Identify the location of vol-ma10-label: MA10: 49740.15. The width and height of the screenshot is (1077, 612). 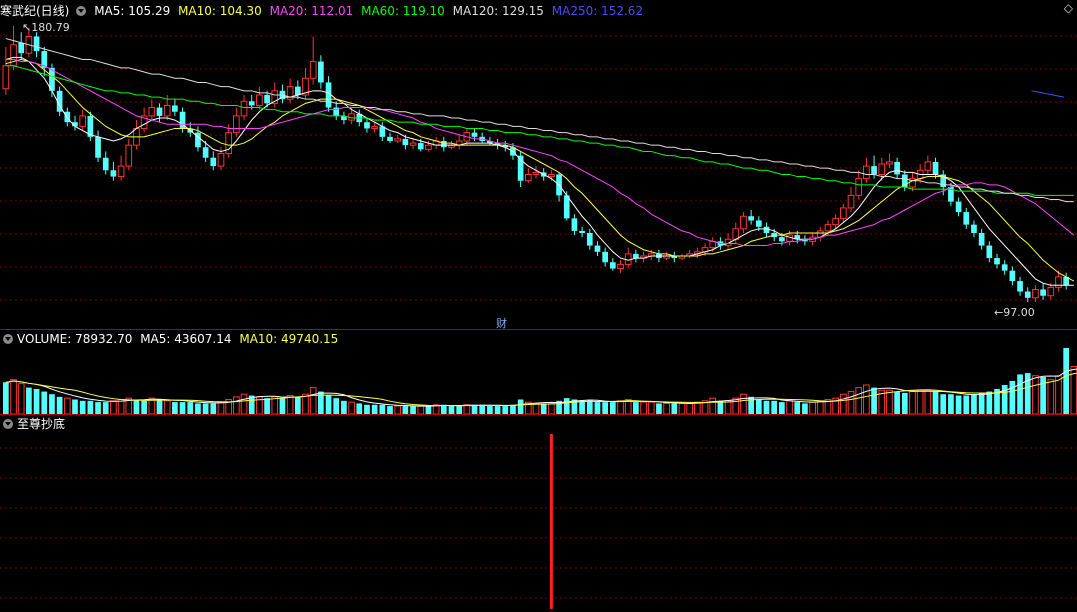
(289, 339).